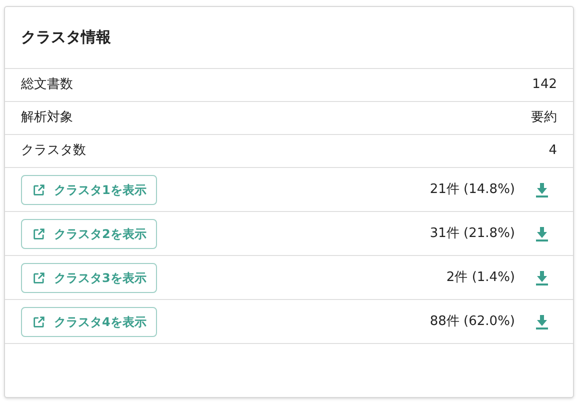  What do you see at coordinates (89, 189) in the screenshot?
I see `show-cluster-button: クラスタ1を表示` at bounding box center [89, 189].